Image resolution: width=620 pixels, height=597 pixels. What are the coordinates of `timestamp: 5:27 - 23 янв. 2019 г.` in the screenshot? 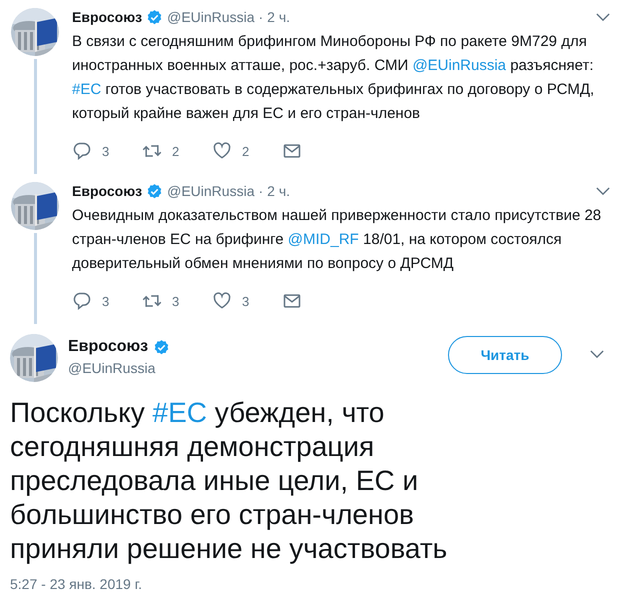 It's located at (77, 584).